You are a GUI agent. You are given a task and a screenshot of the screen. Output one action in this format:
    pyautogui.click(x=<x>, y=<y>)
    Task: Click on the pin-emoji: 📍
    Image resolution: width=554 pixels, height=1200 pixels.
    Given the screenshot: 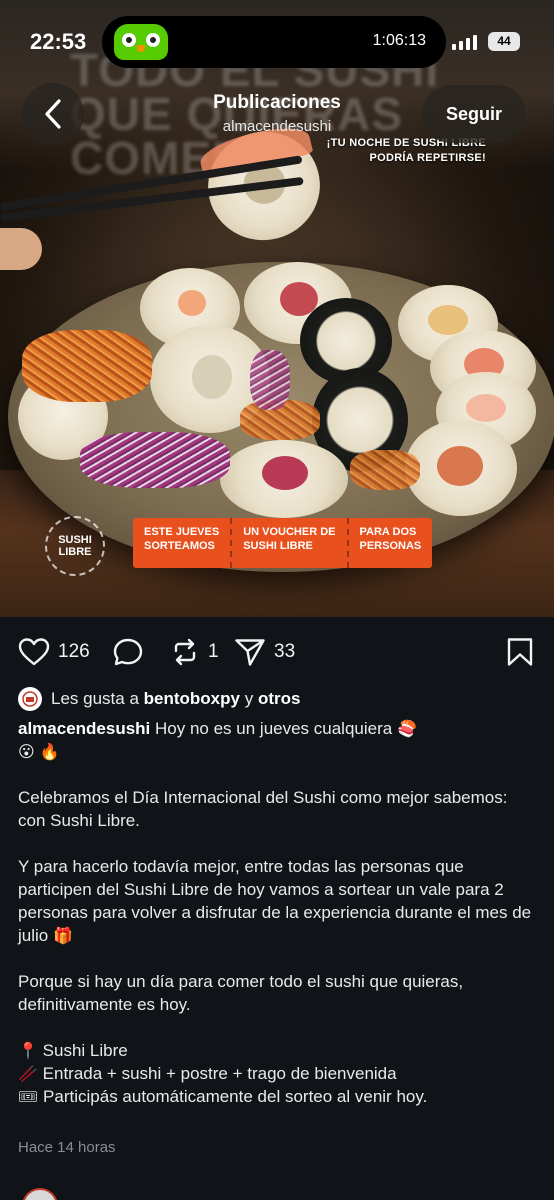 What is the action you would take?
    pyautogui.click(x=28, y=1050)
    